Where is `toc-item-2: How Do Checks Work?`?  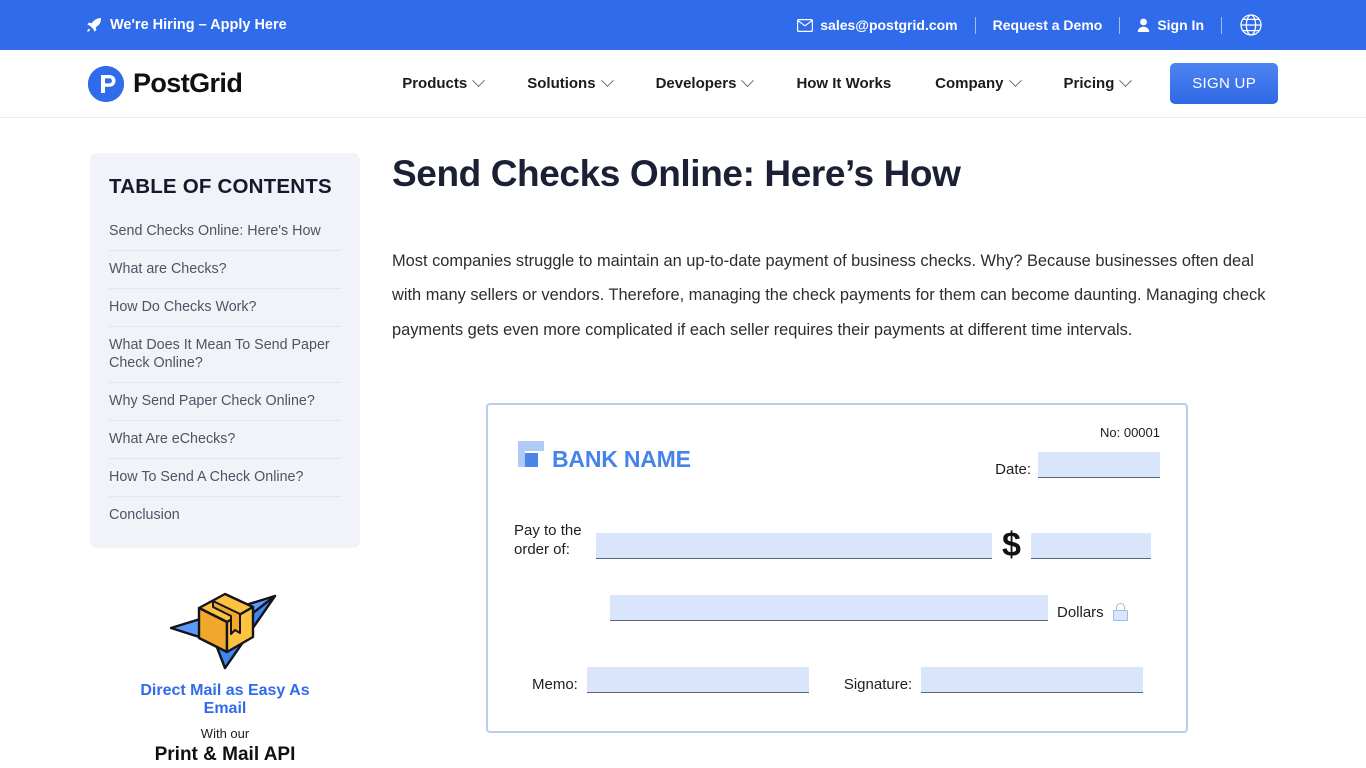 toc-item-2: How Do Checks Work? is located at coordinates (225, 308).